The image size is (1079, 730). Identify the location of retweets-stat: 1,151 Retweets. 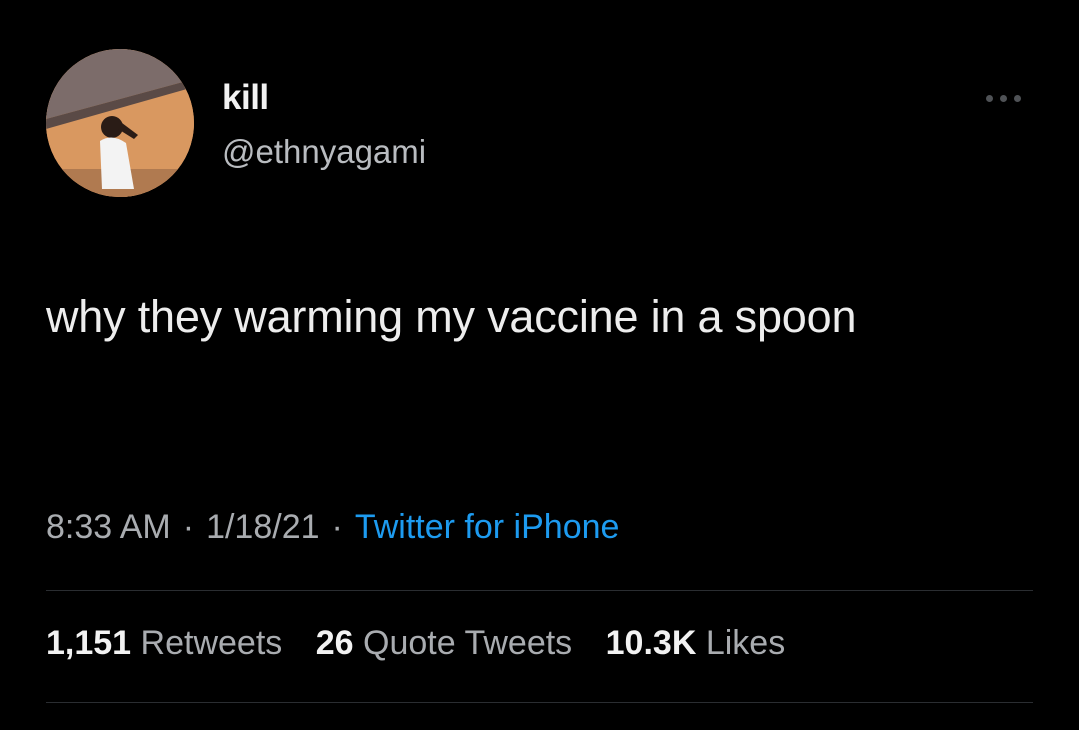
(164, 643).